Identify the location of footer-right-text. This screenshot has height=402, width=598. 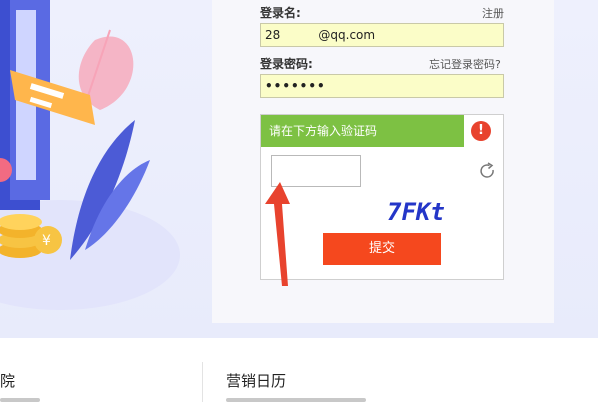
(296, 400).